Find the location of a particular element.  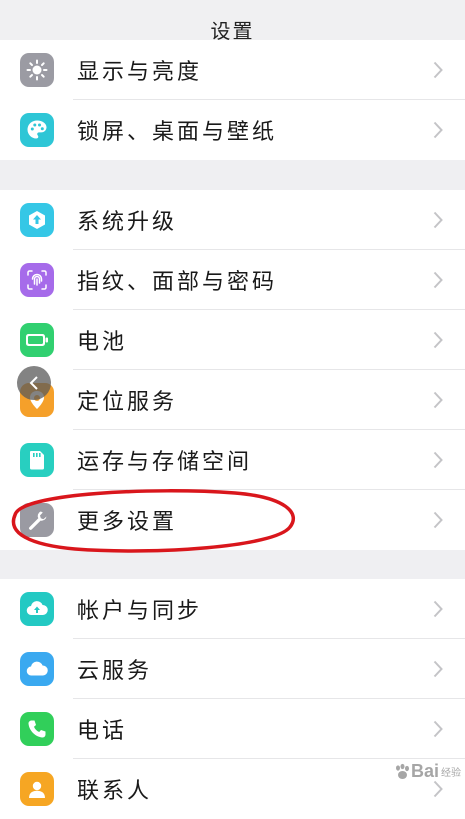

cloud-icon is located at coordinates (37, 669).